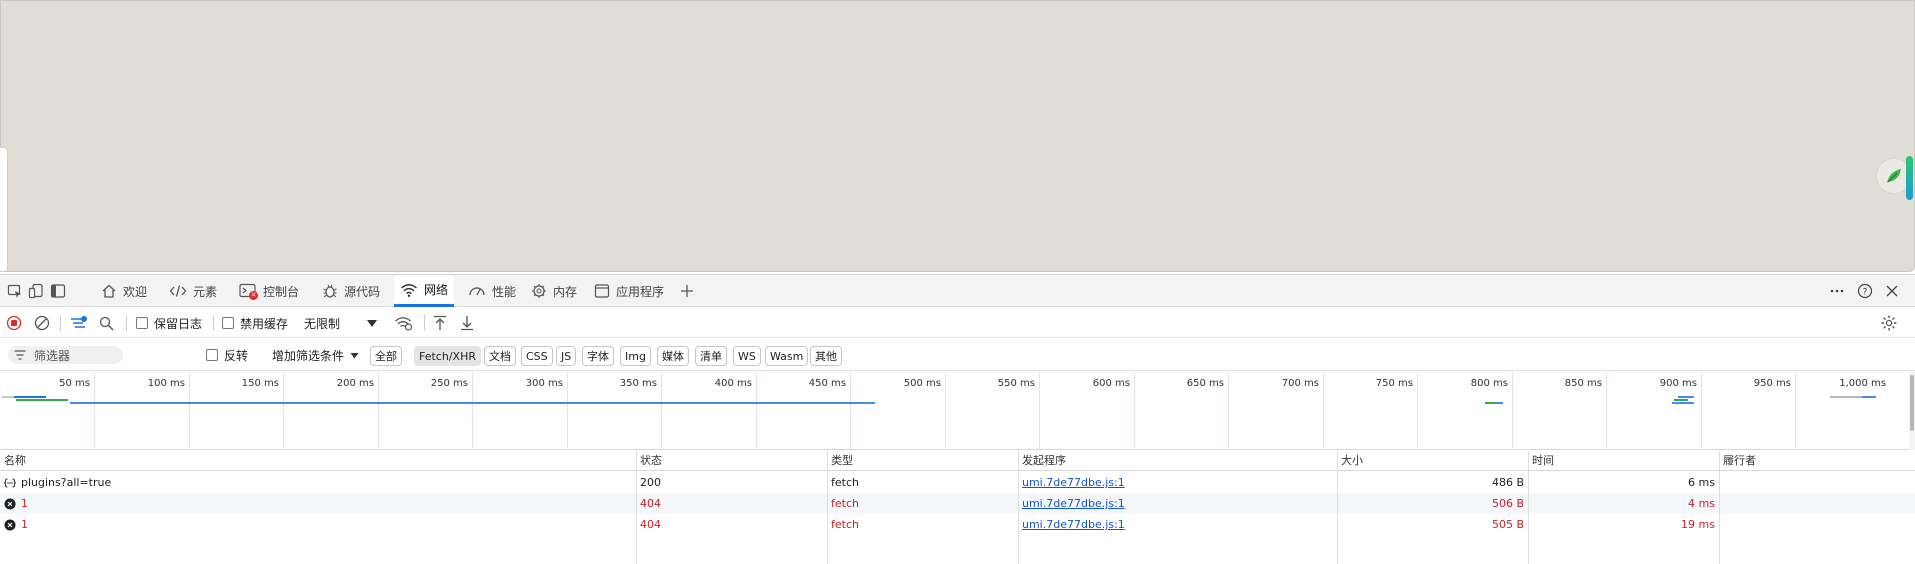  What do you see at coordinates (106, 323) in the screenshot?
I see `search-button` at bounding box center [106, 323].